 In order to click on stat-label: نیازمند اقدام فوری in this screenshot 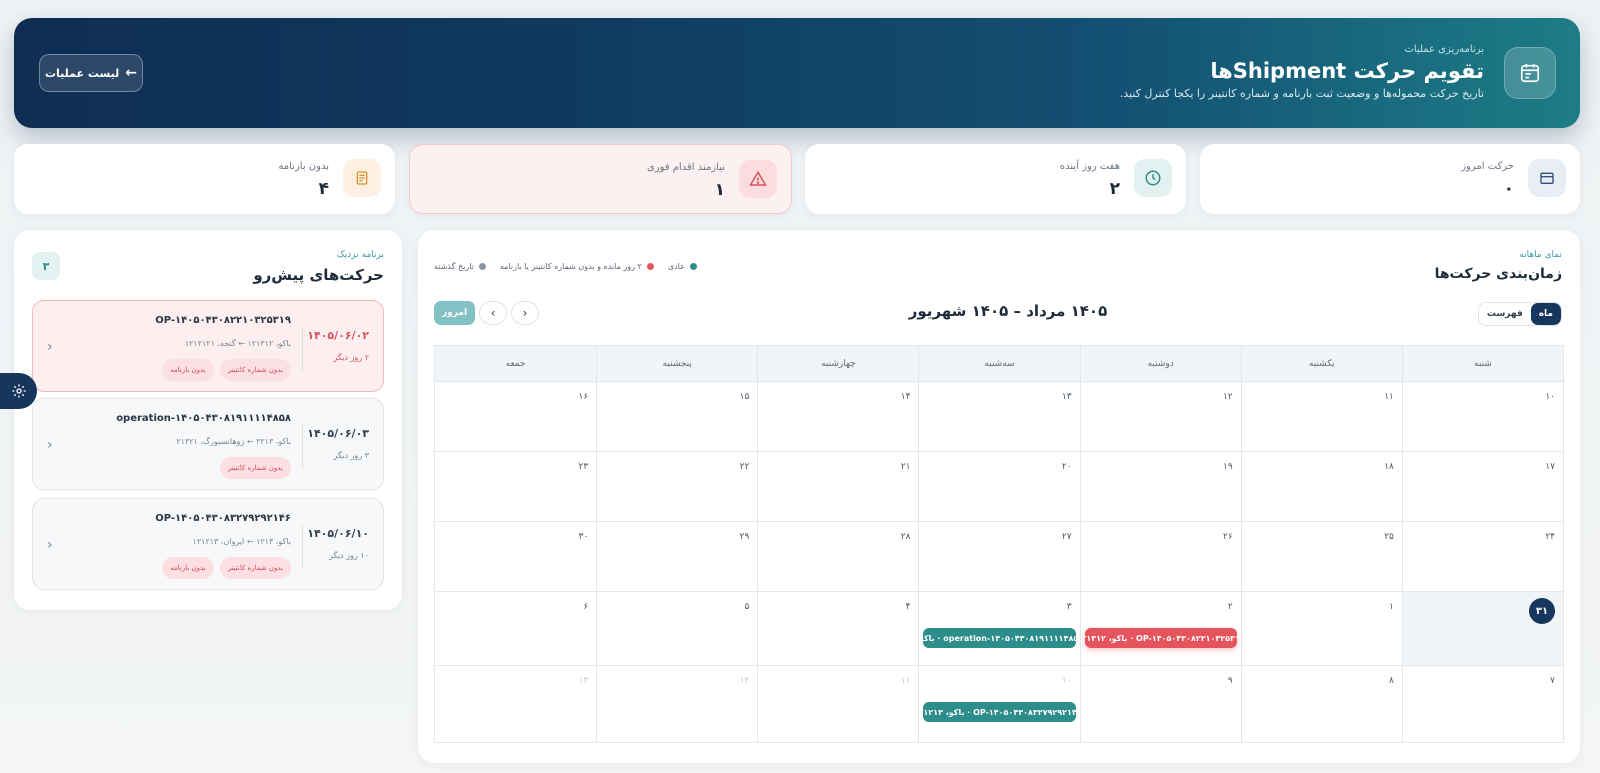, I will do `click(685, 167)`.